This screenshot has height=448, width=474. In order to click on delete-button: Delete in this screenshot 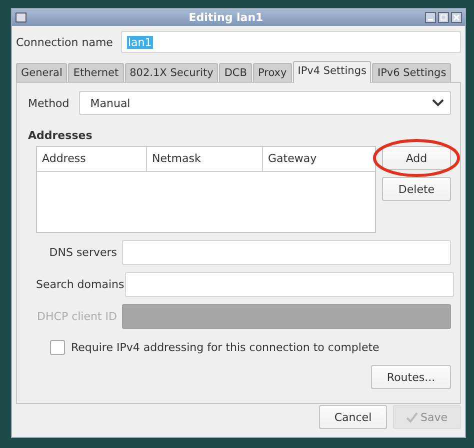, I will do `click(416, 189)`.